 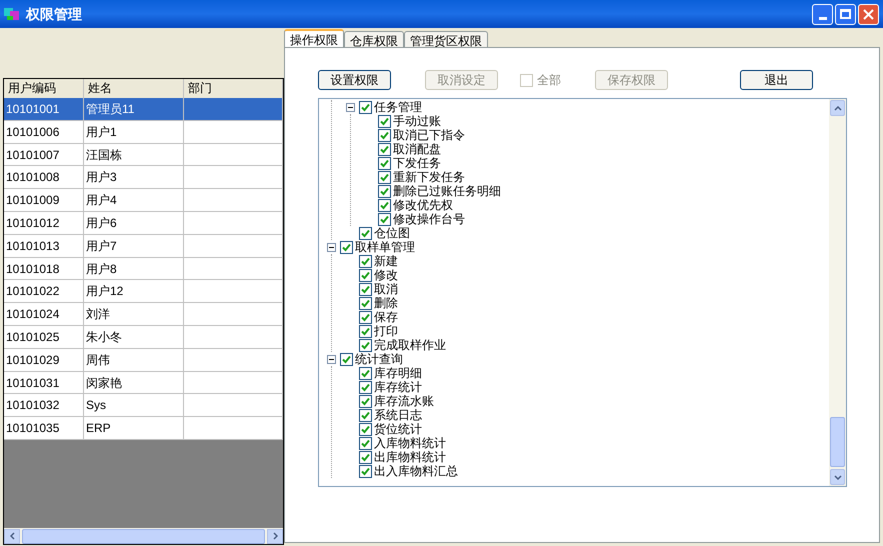 I want to click on tree-item: 取样单管理, so click(x=385, y=247).